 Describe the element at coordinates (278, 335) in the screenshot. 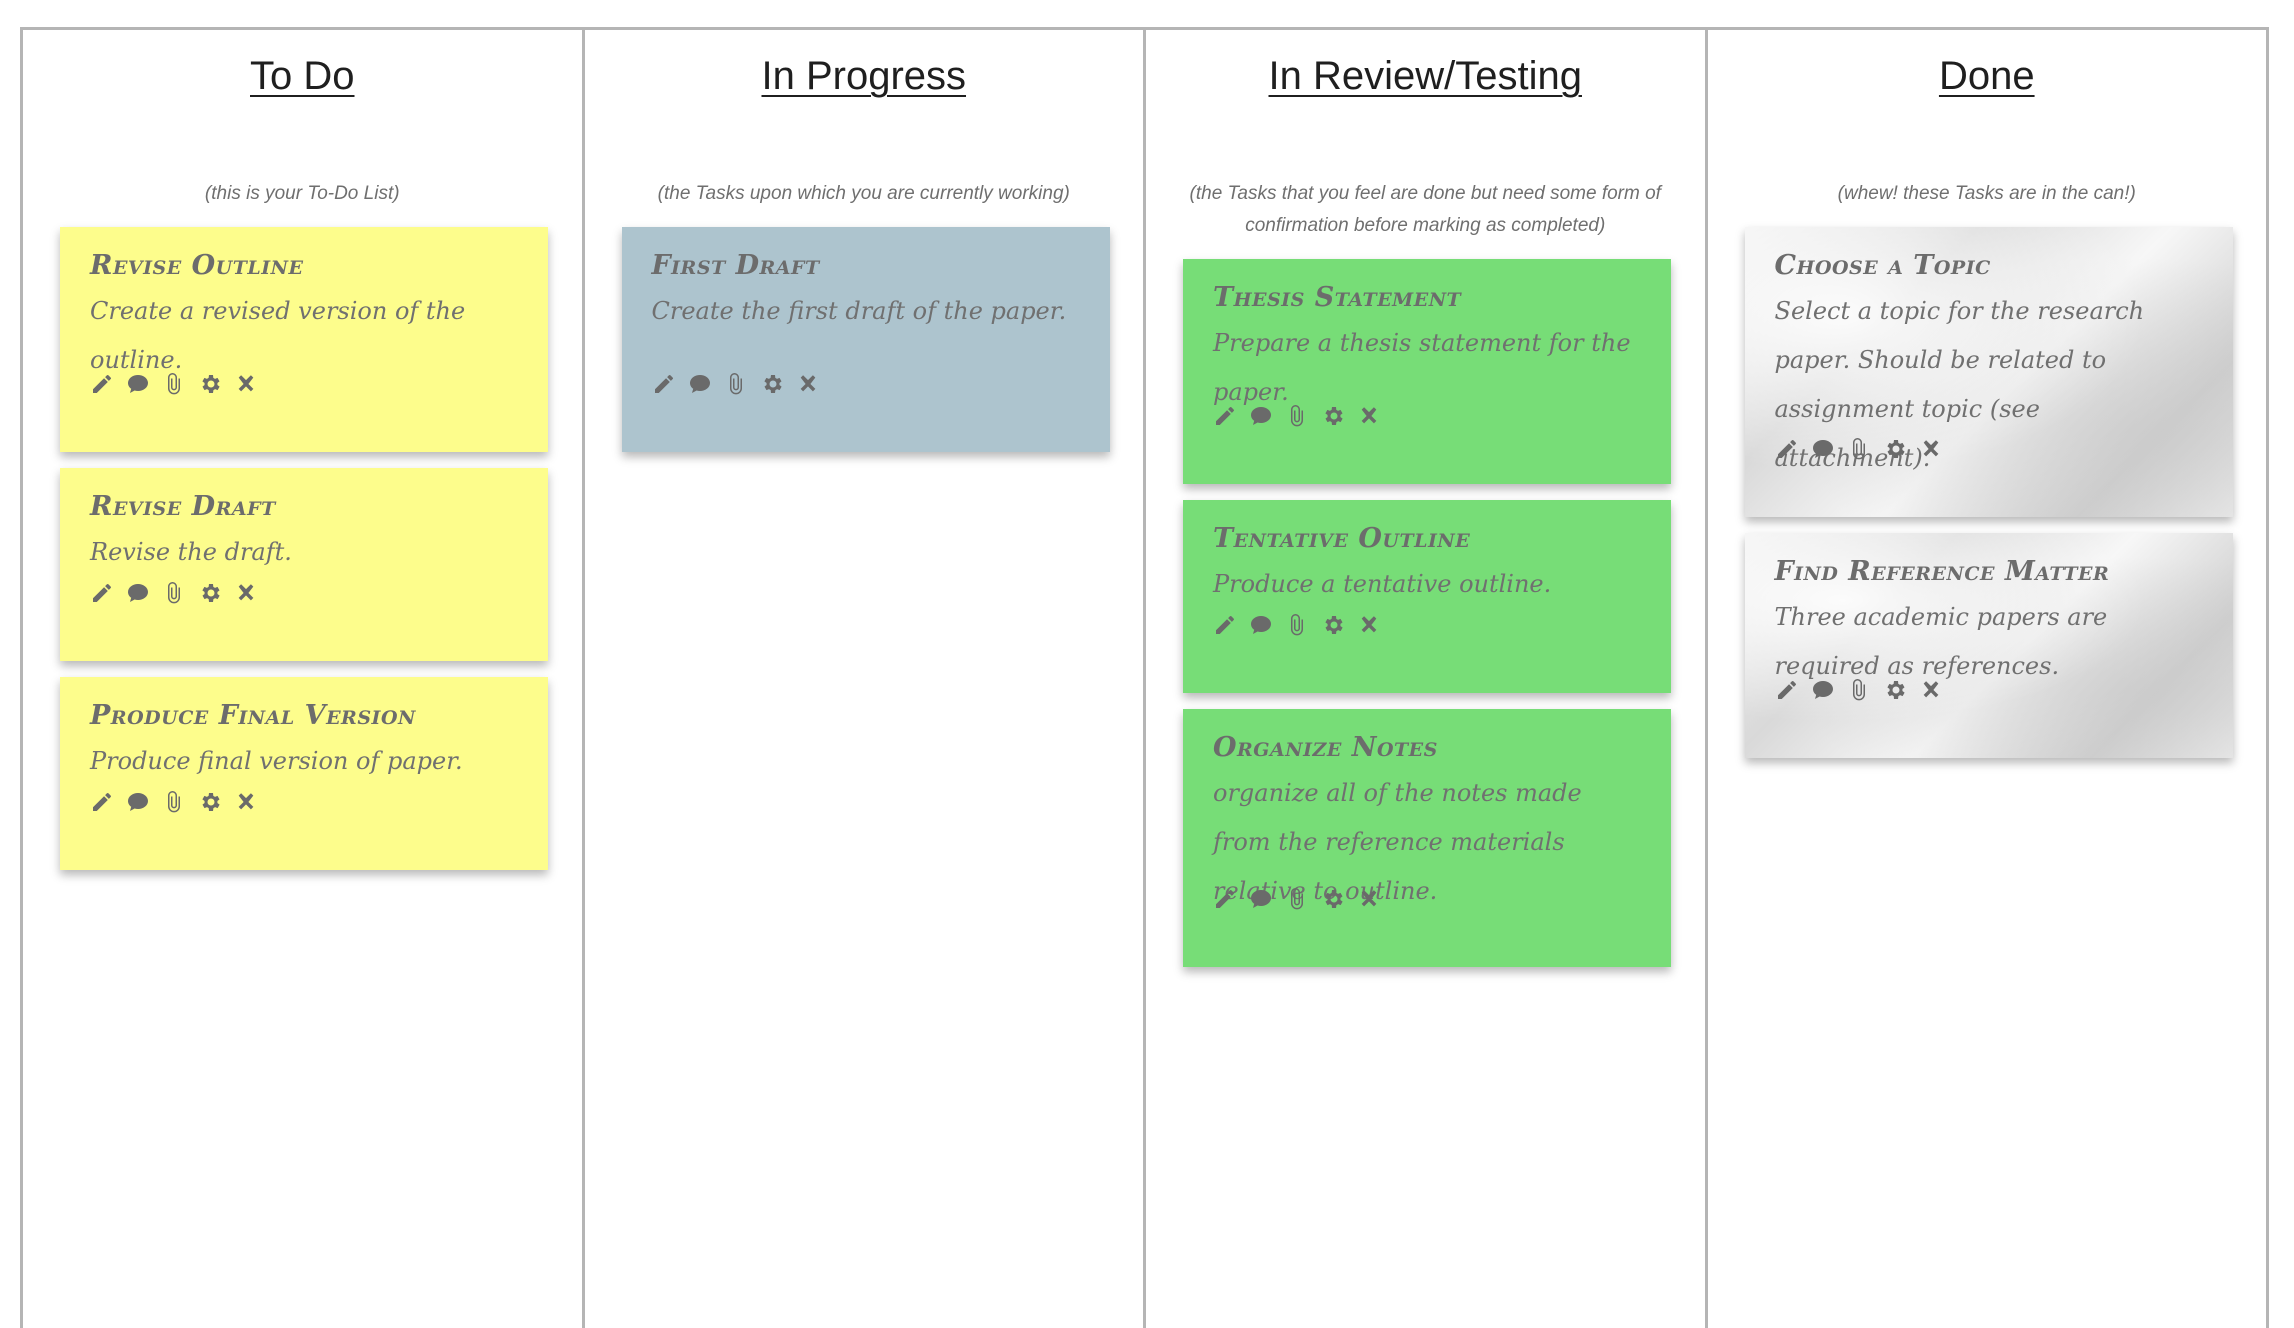

I see `card-description: Create a revised version of the outline.` at that location.